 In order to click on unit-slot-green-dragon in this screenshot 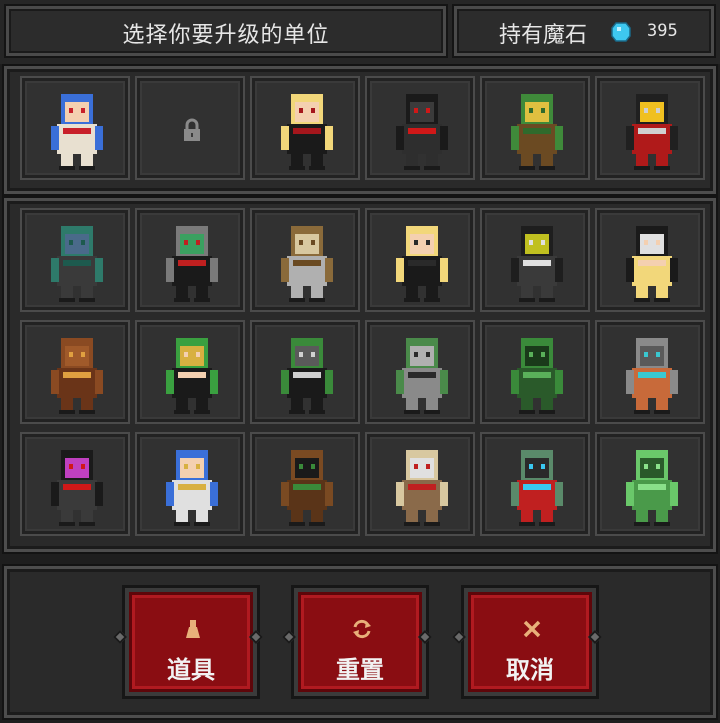, I will do `click(535, 372)`.